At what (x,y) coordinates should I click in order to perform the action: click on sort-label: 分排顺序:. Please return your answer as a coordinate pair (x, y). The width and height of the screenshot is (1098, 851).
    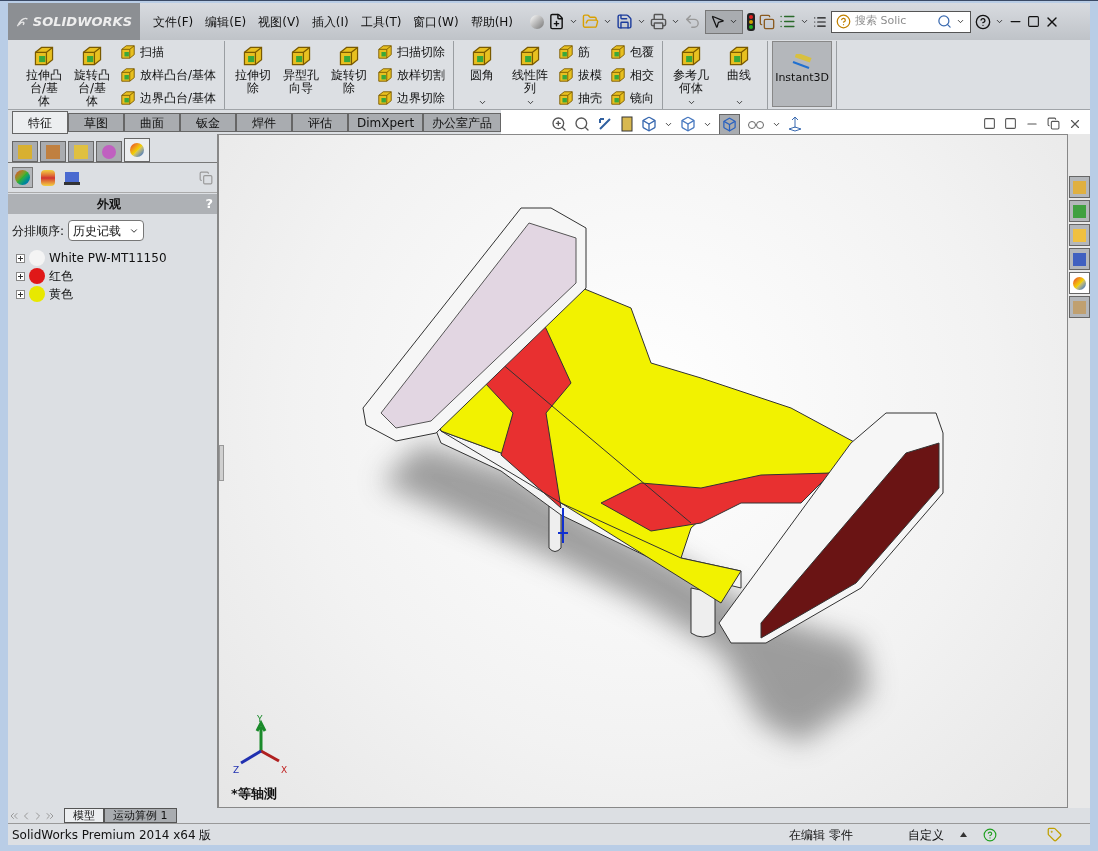
    Looking at the image, I should click on (38, 231).